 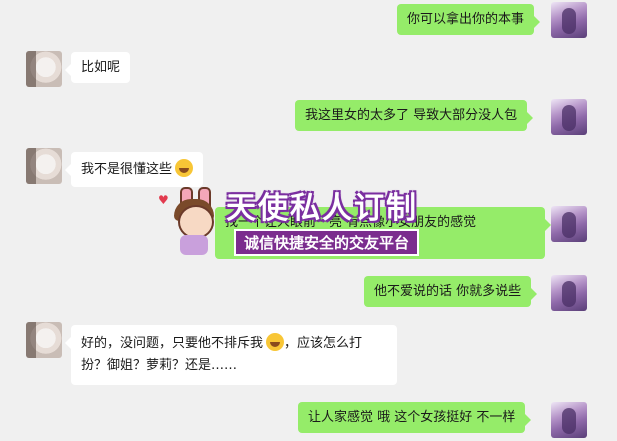 I want to click on message-bubble-received: 我不是很懂这些, so click(x=134, y=169).